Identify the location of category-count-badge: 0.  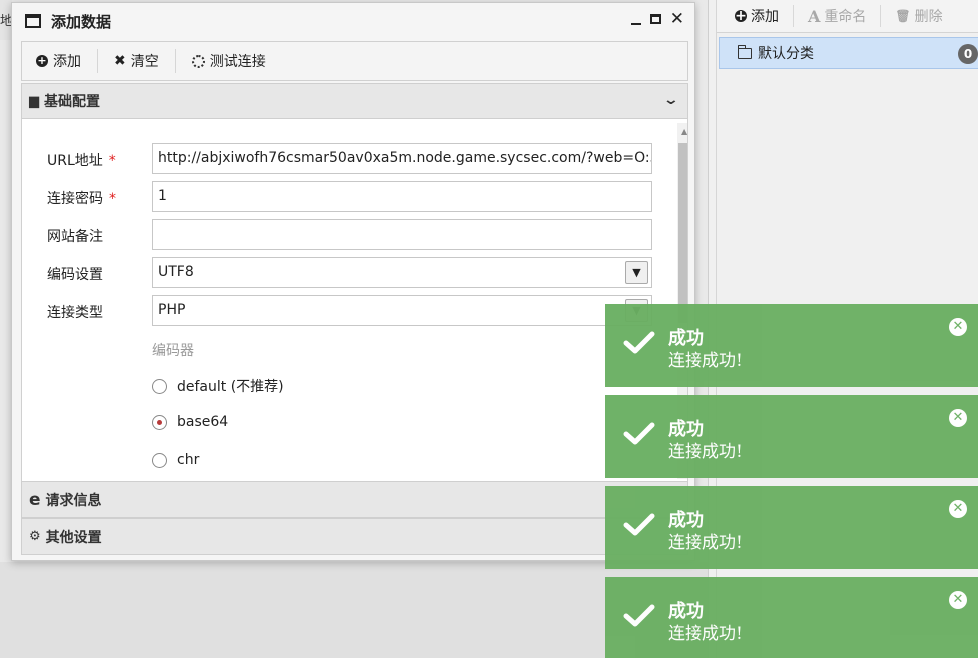
(968, 54).